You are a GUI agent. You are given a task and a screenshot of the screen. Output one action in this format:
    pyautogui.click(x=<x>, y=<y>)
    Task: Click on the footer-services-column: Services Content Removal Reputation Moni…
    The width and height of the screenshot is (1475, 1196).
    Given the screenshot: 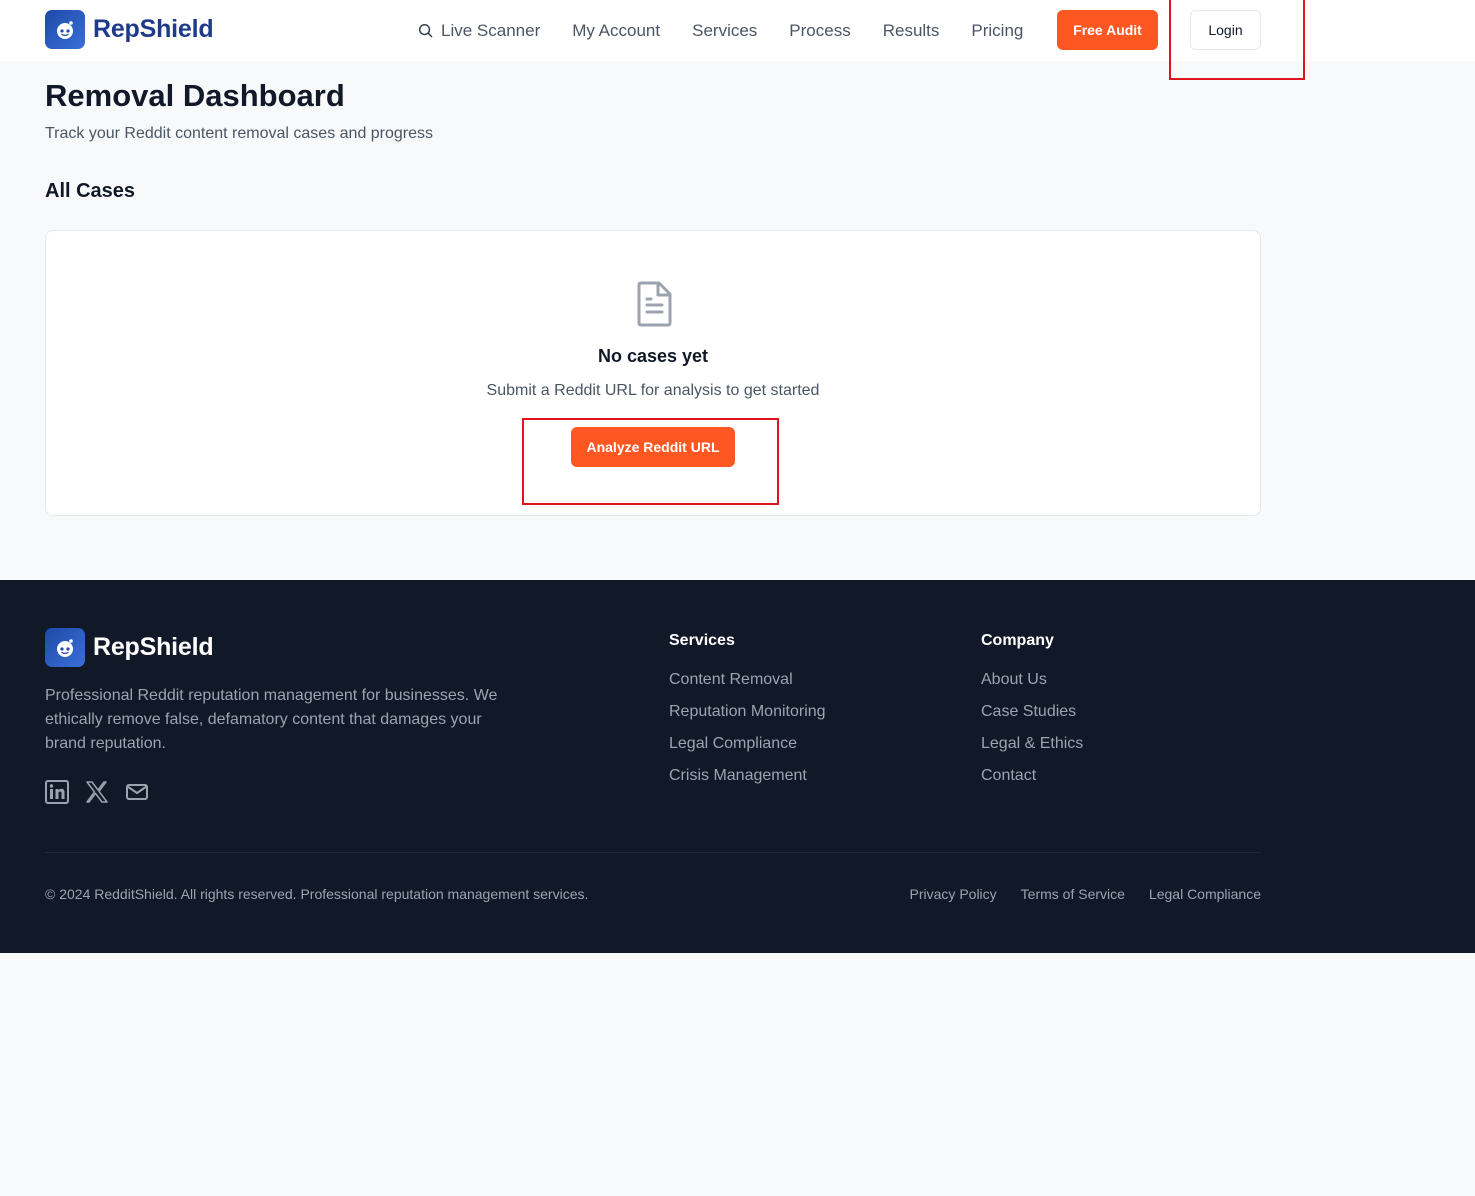 What is the action you would take?
    pyautogui.click(x=747, y=715)
    